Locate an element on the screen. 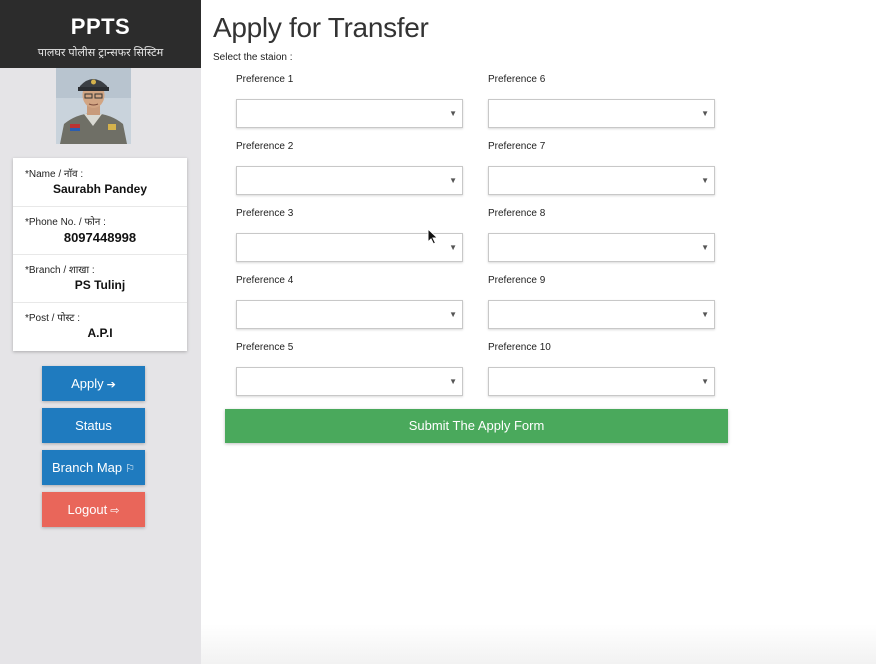 The image size is (876, 664). preference-9-label: Preference 9 is located at coordinates (517, 280).